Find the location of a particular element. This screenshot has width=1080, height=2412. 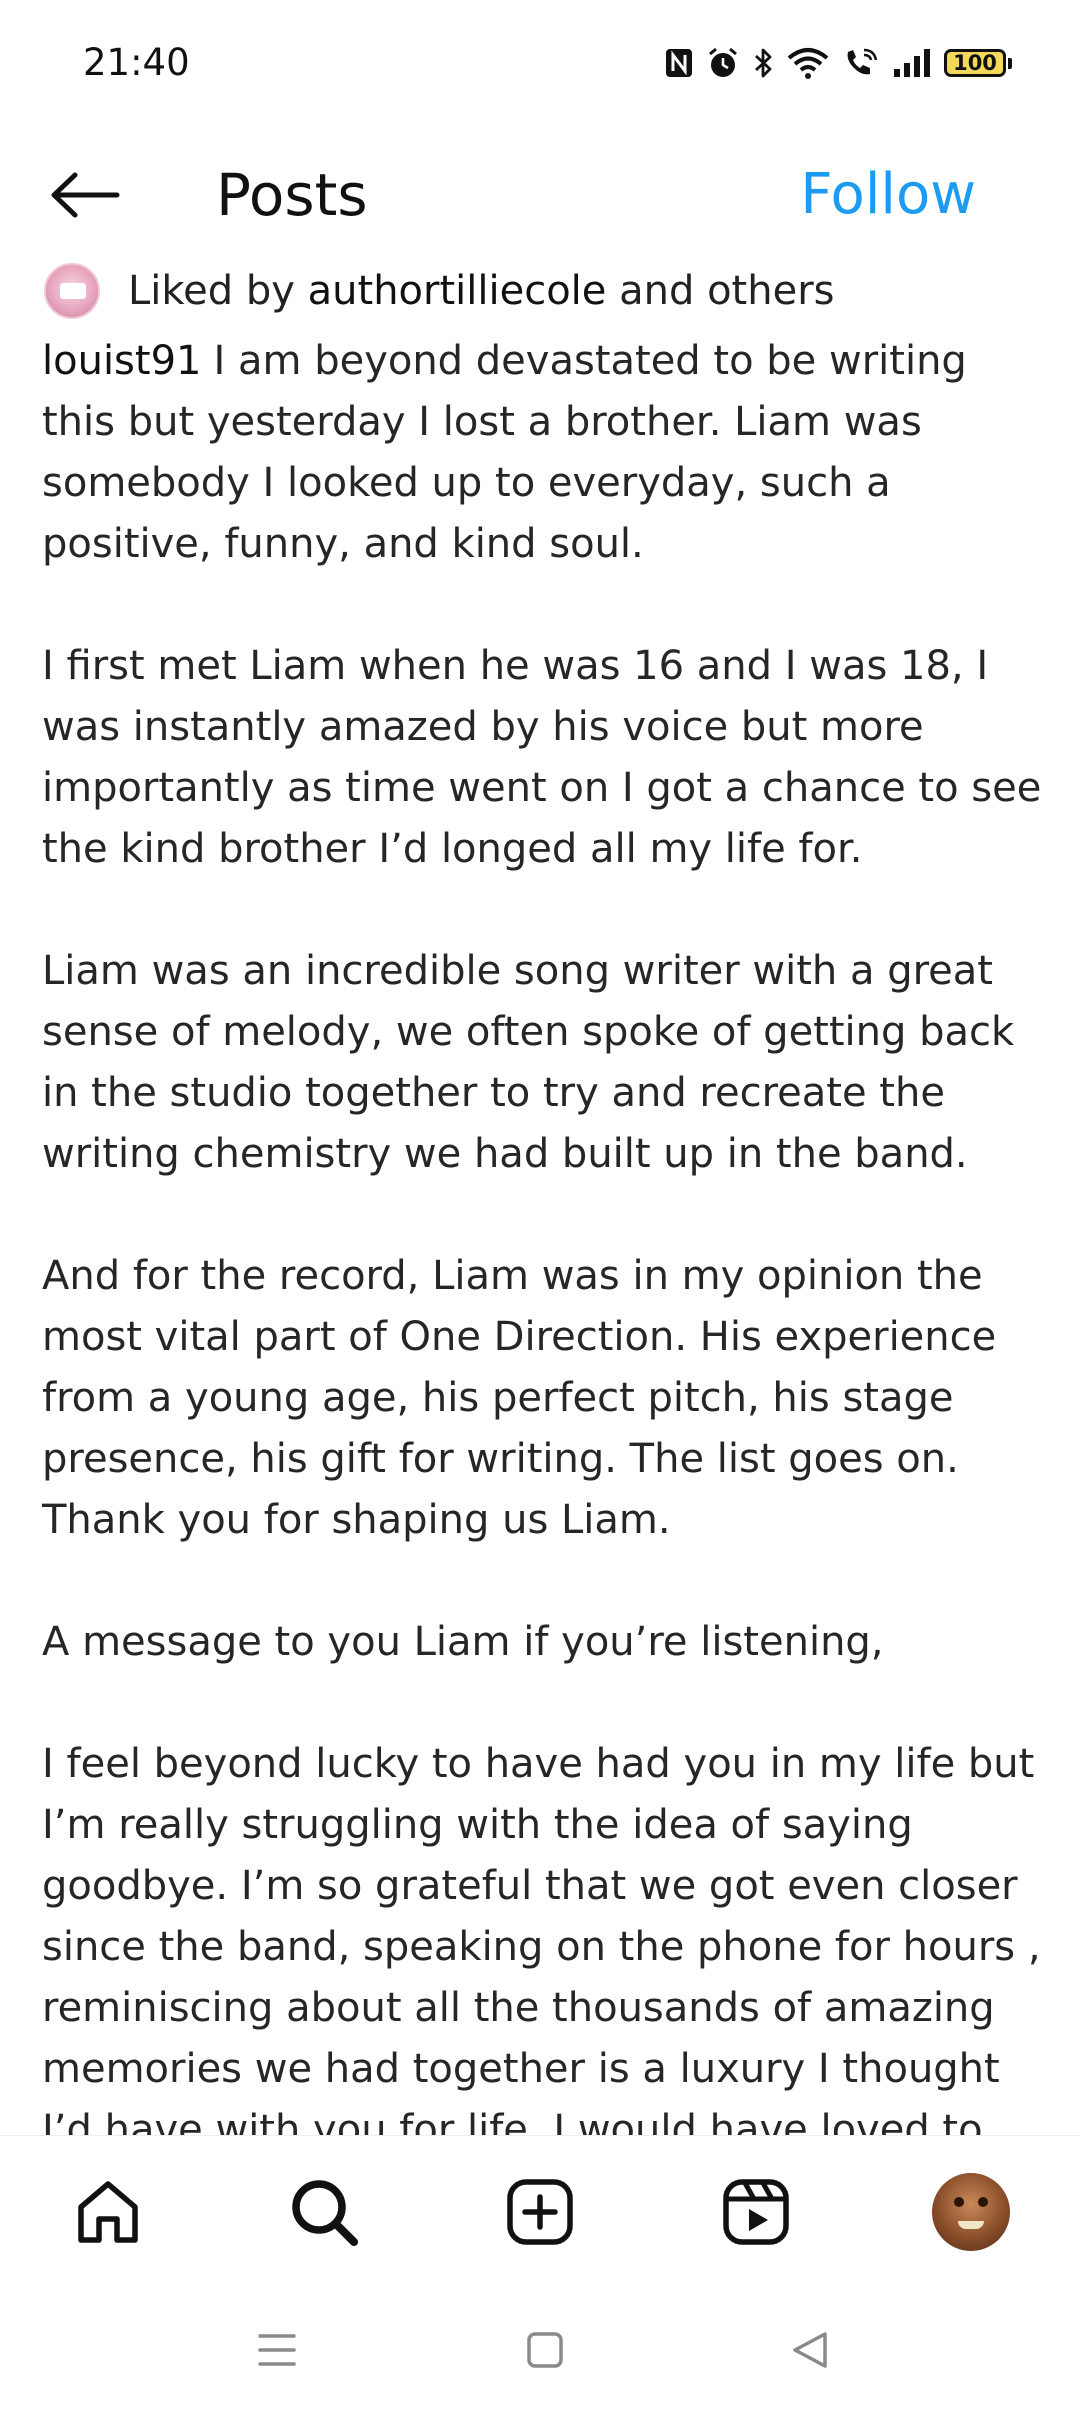

liked-by-suffix: and others is located at coordinates (726, 291).